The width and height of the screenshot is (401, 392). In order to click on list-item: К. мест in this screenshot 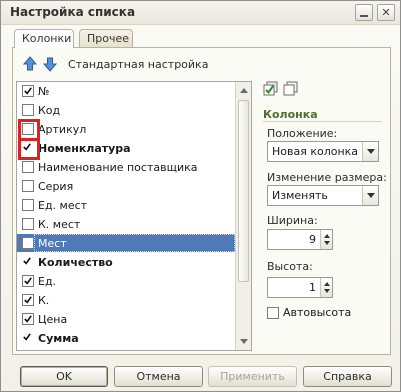, I will do `click(126, 224)`.